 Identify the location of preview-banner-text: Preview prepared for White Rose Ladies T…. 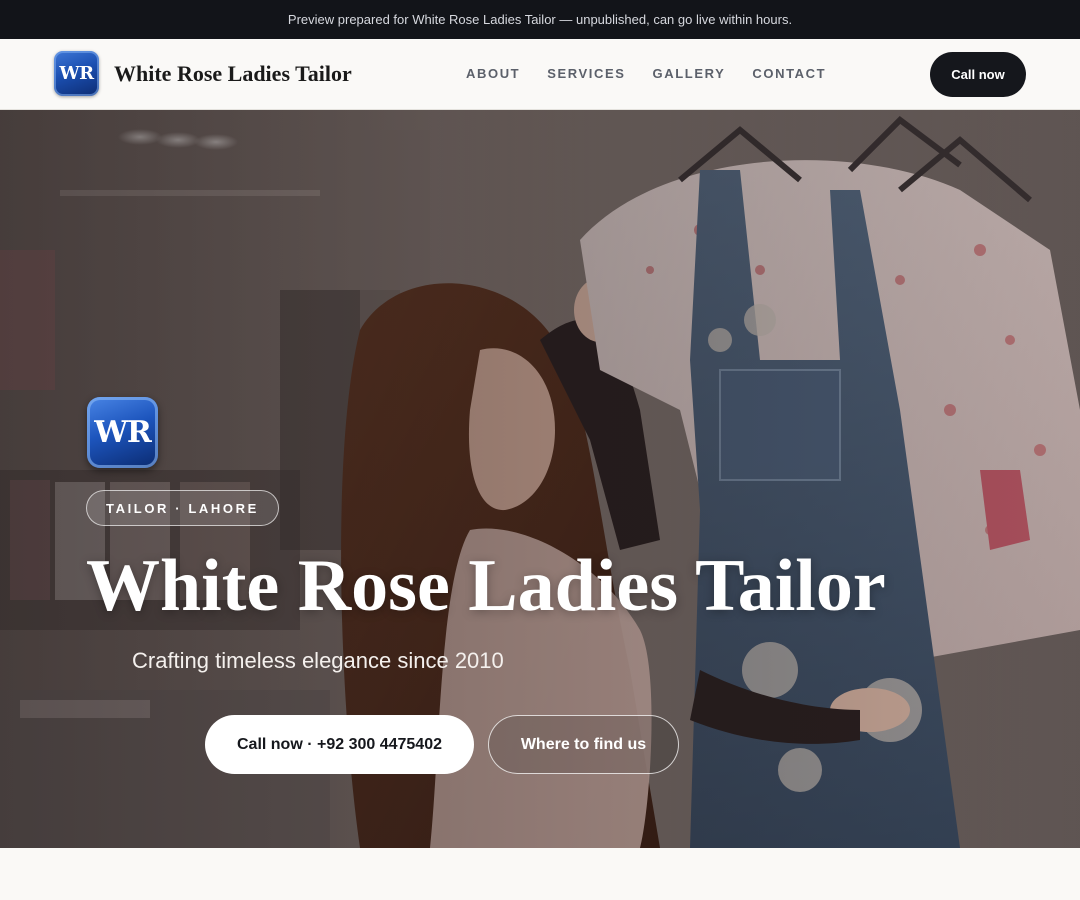
(540, 19).